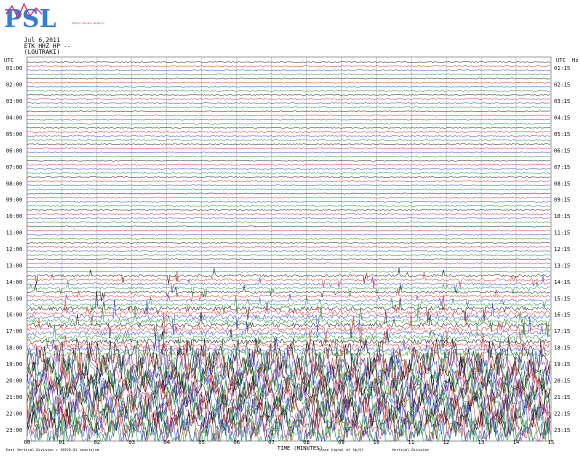  I want to click on logo-text: PSL, so click(30, 18).